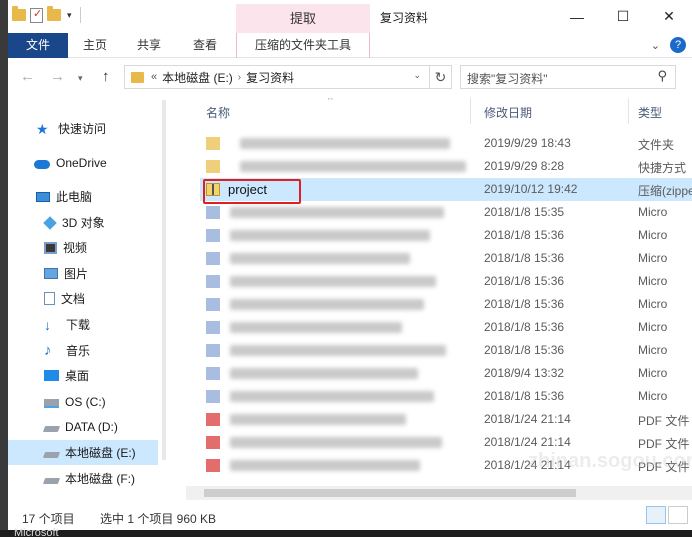 This screenshot has height=537, width=692. Describe the element at coordinates (662, 76) in the screenshot. I see `search-icon: ⚲` at that location.